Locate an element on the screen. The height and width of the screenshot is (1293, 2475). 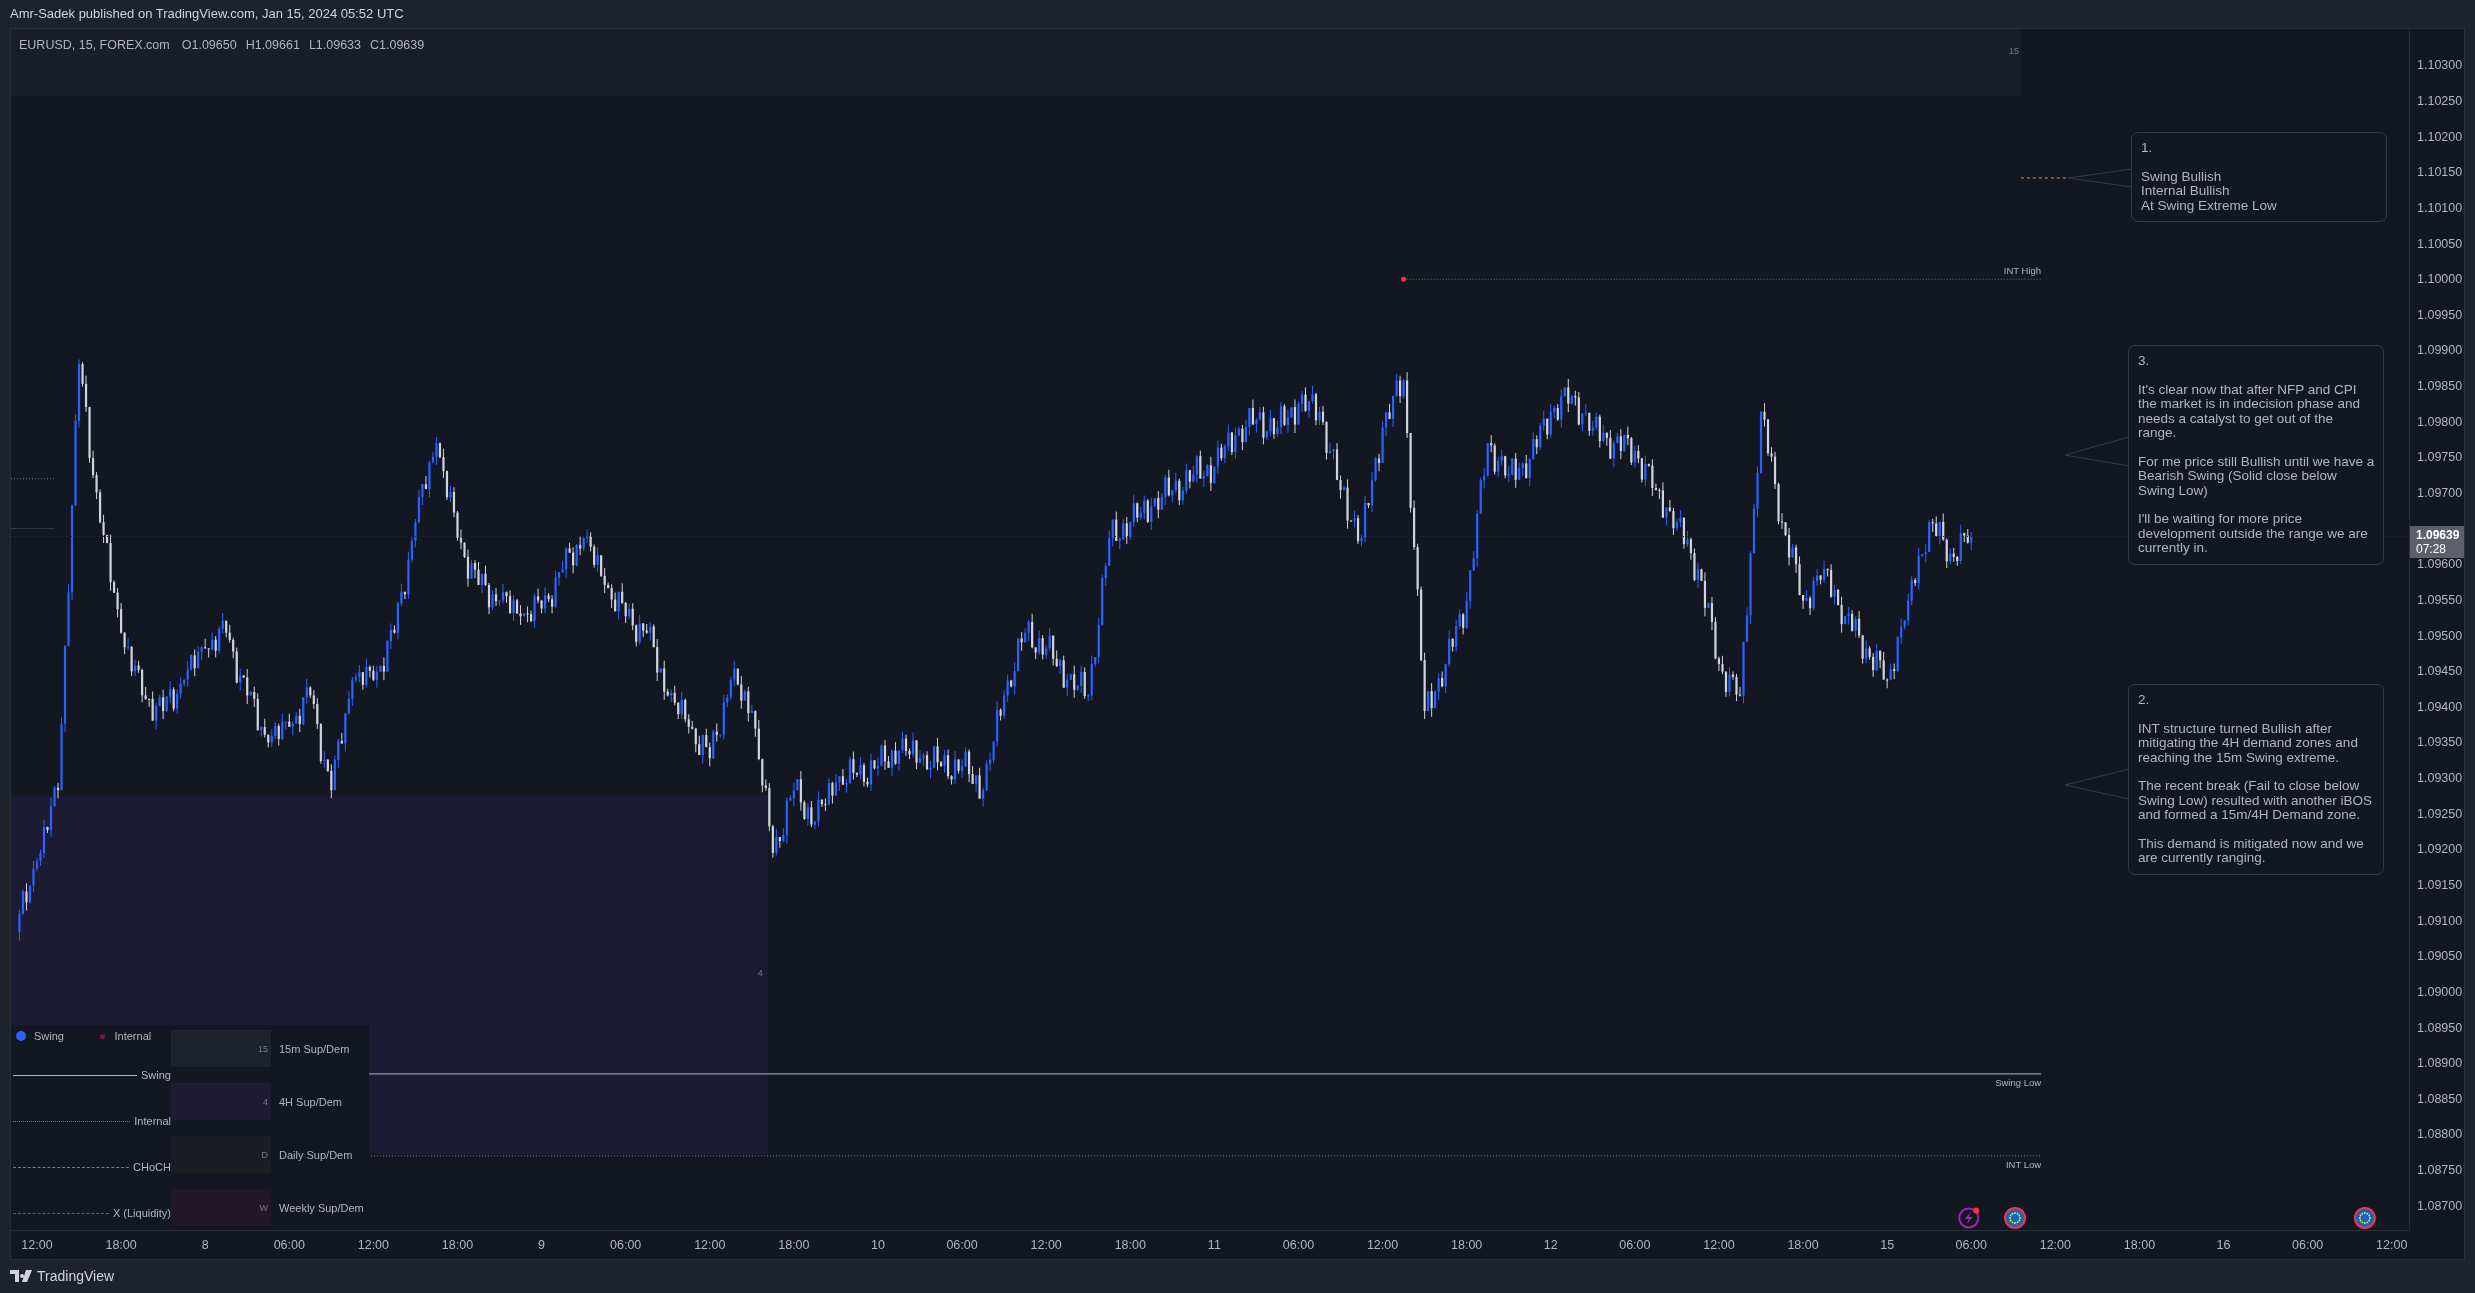
price-label: 1.09600 is located at coordinates (2440, 564).